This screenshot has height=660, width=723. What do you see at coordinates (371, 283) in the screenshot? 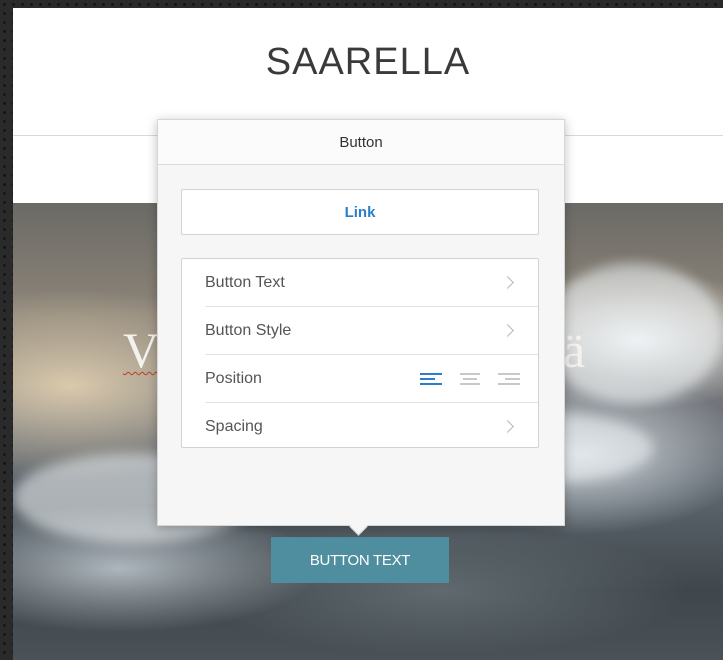
I see `menu-item-button-text: Button Text` at bounding box center [371, 283].